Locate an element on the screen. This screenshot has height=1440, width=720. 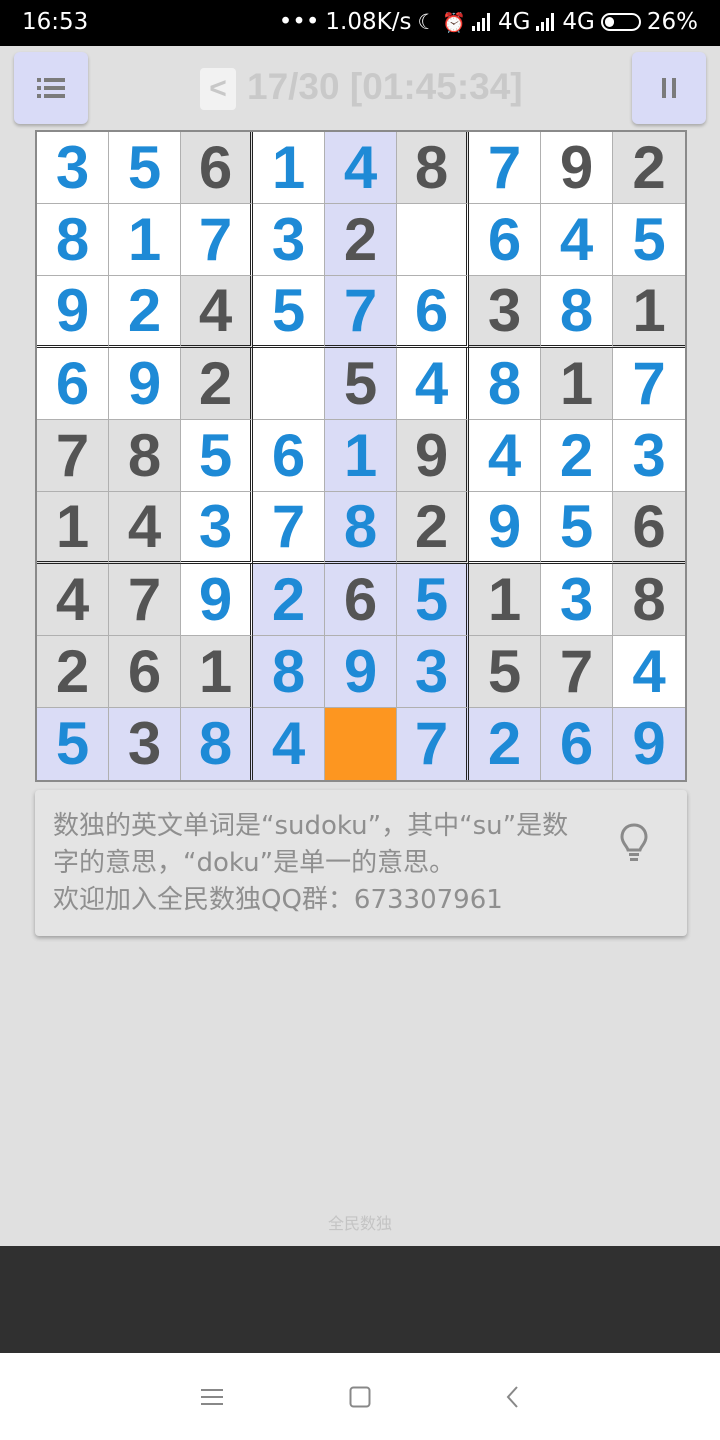
battery-icon is located at coordinates (620, 22).